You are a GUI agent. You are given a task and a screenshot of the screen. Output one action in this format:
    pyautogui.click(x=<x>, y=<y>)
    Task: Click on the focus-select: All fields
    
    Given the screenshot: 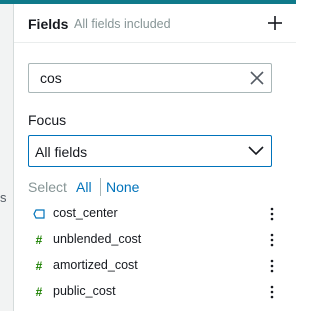 What is the action you would take?
    pyautogui.click(x=150, y=151)
    